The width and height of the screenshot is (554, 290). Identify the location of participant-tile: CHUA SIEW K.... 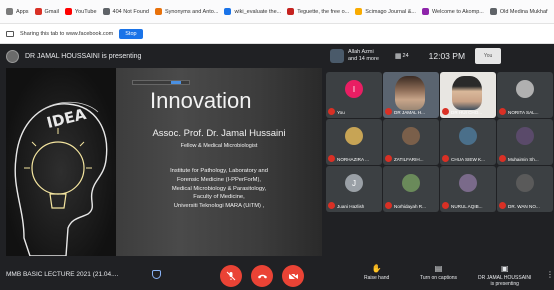
(468, 142).